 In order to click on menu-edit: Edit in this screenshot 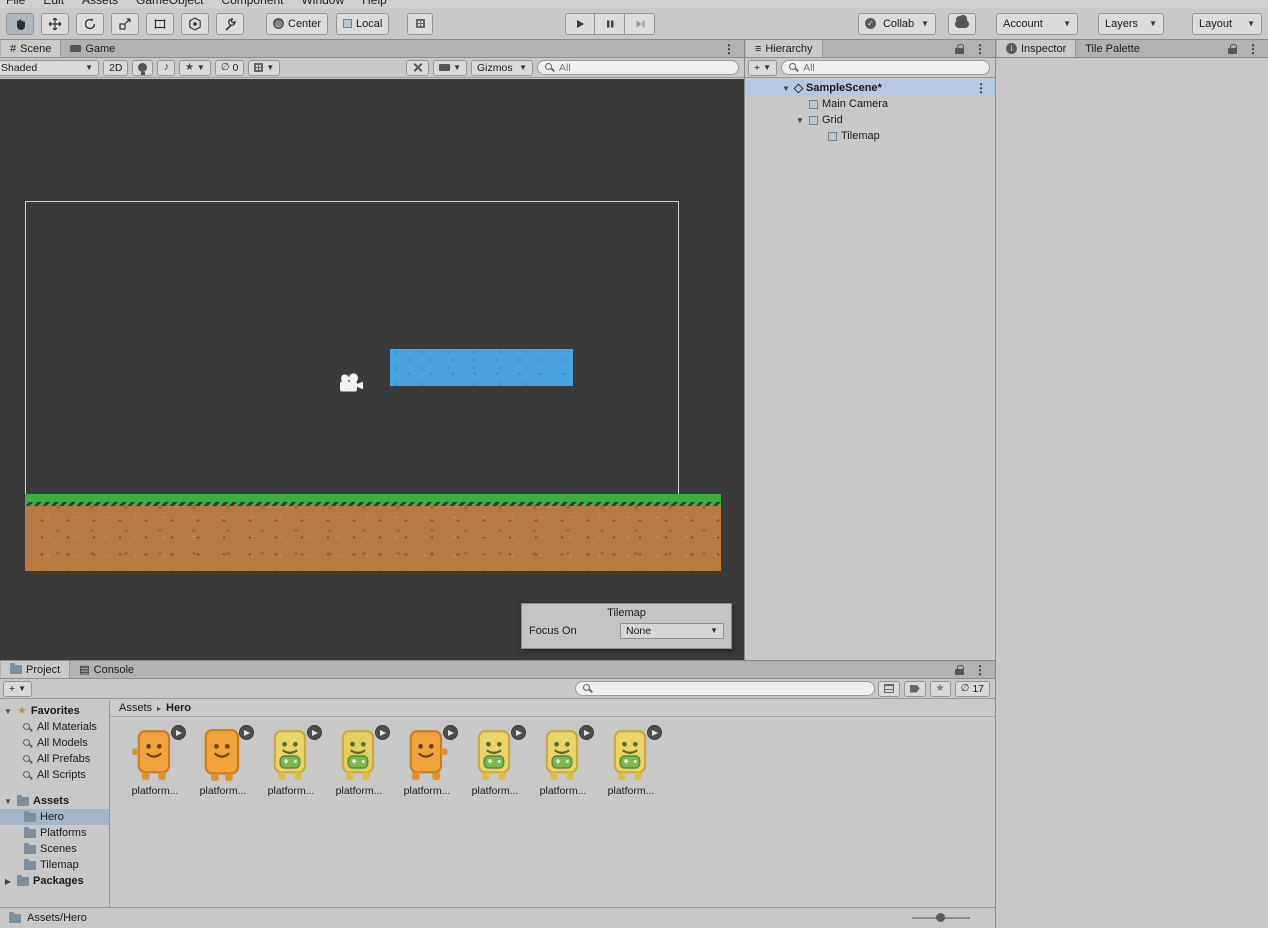, I will do `click(53, 3)`.